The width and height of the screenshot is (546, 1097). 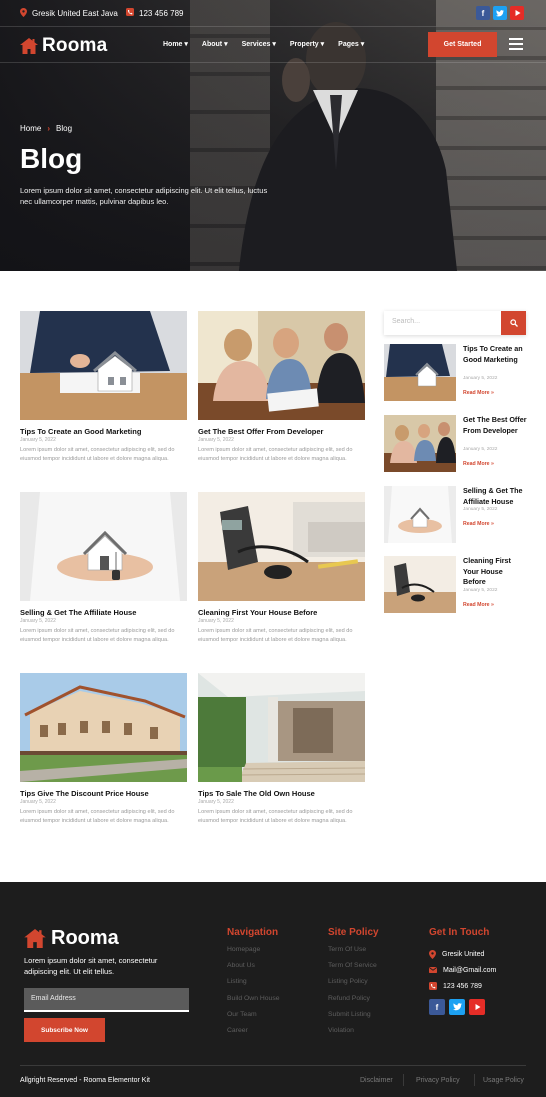 I want to click on footer-link: Career, so click(x=253, y=1035).